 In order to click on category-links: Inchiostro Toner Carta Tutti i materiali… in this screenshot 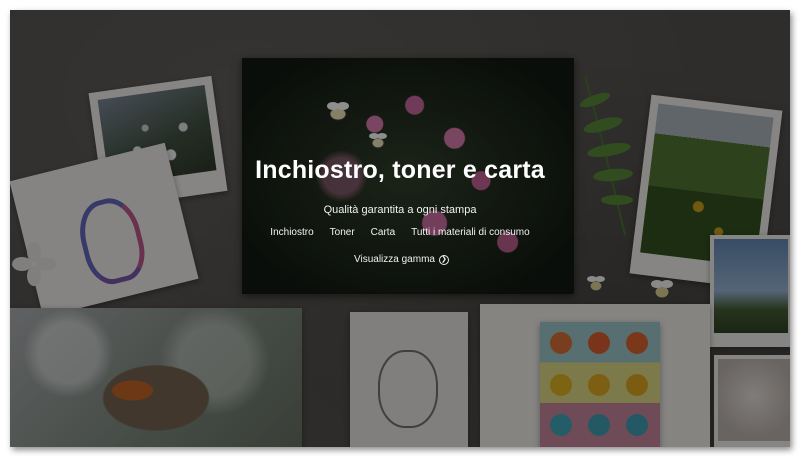, I will do `click(400, 232)`.